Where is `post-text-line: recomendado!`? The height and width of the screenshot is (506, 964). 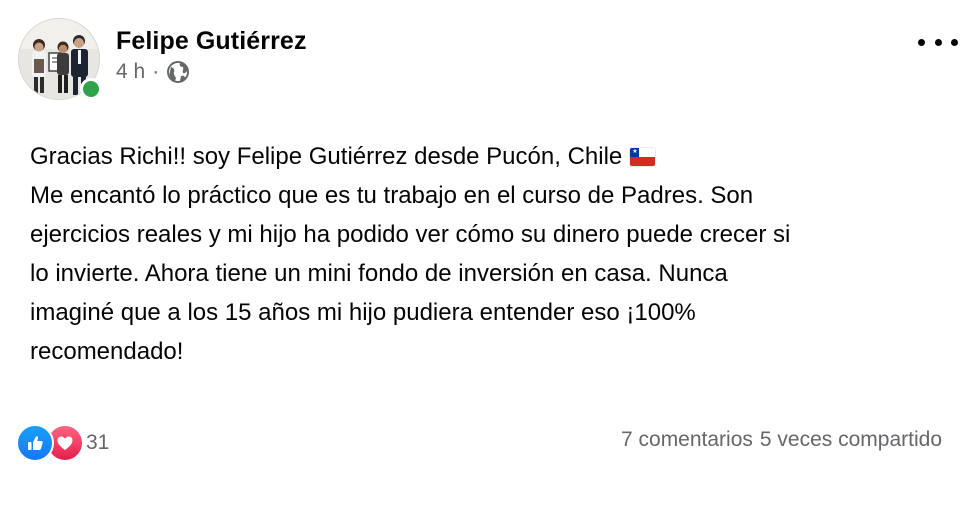 post-text-line: recomendado! is located at coordinates (107, 351).